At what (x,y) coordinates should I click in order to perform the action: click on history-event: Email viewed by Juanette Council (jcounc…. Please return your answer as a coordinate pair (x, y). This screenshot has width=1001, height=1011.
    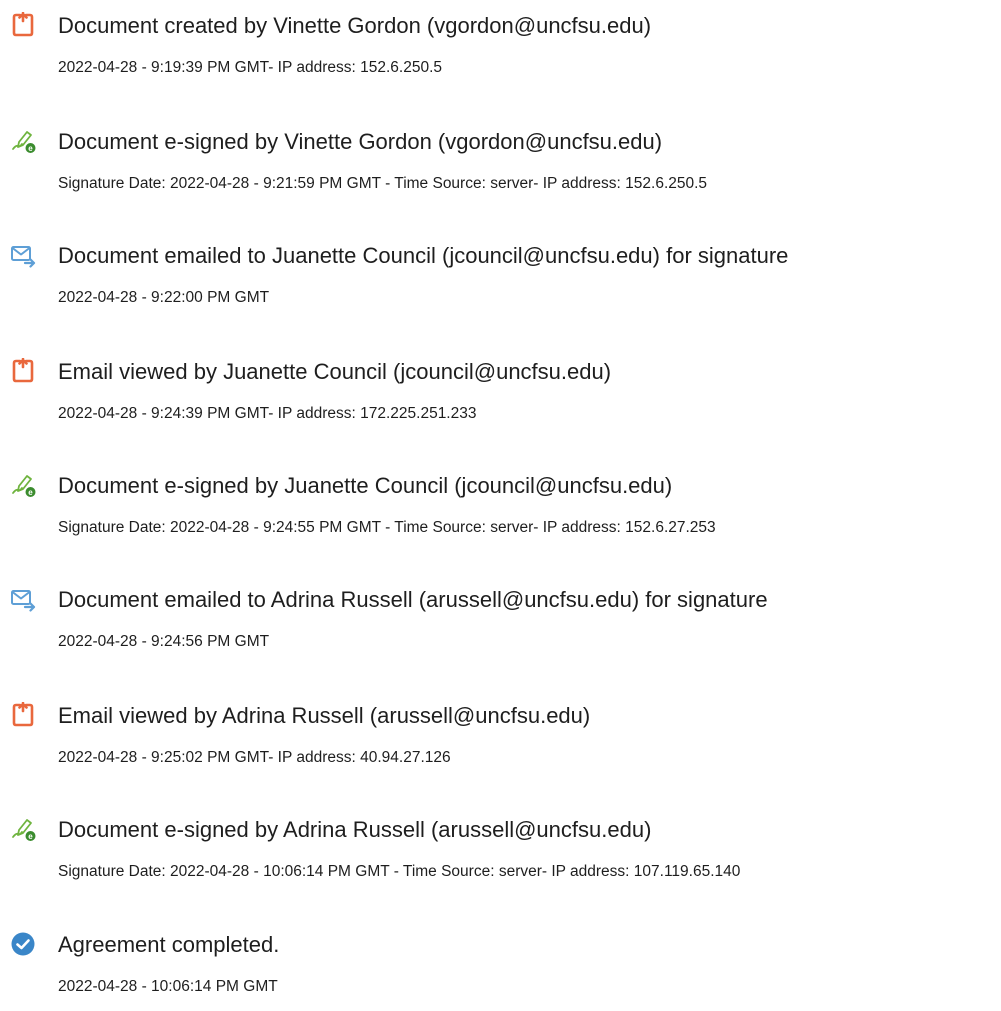
    Looking at the image, I should click on (500, 398).